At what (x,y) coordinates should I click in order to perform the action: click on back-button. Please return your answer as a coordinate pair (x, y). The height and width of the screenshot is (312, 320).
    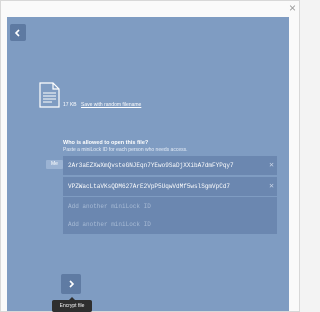
    Looking at the image, I should click on (18, 32).